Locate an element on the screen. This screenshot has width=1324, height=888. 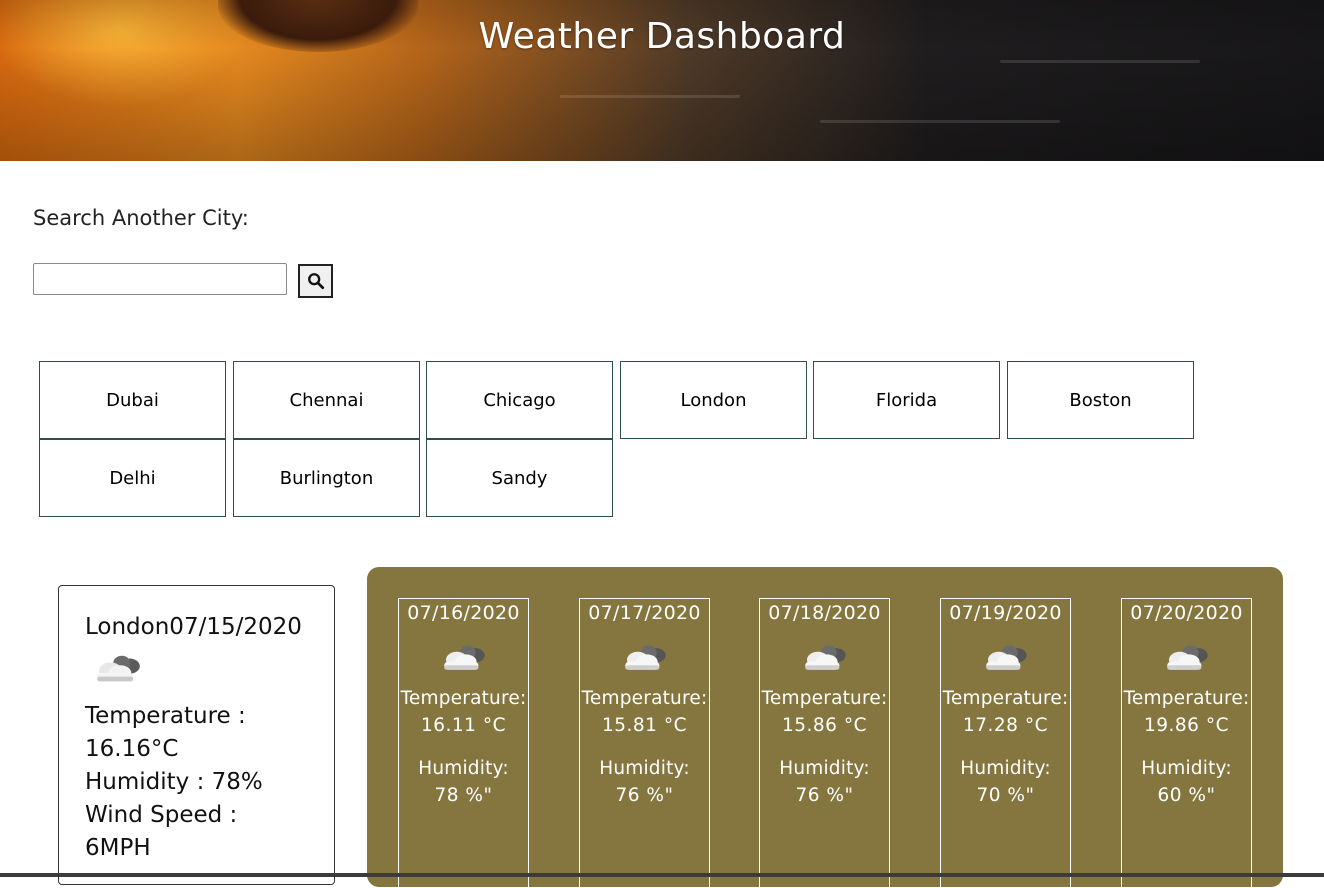
forecast-date: 07/16/2020 is located at coordinates (463, 613).